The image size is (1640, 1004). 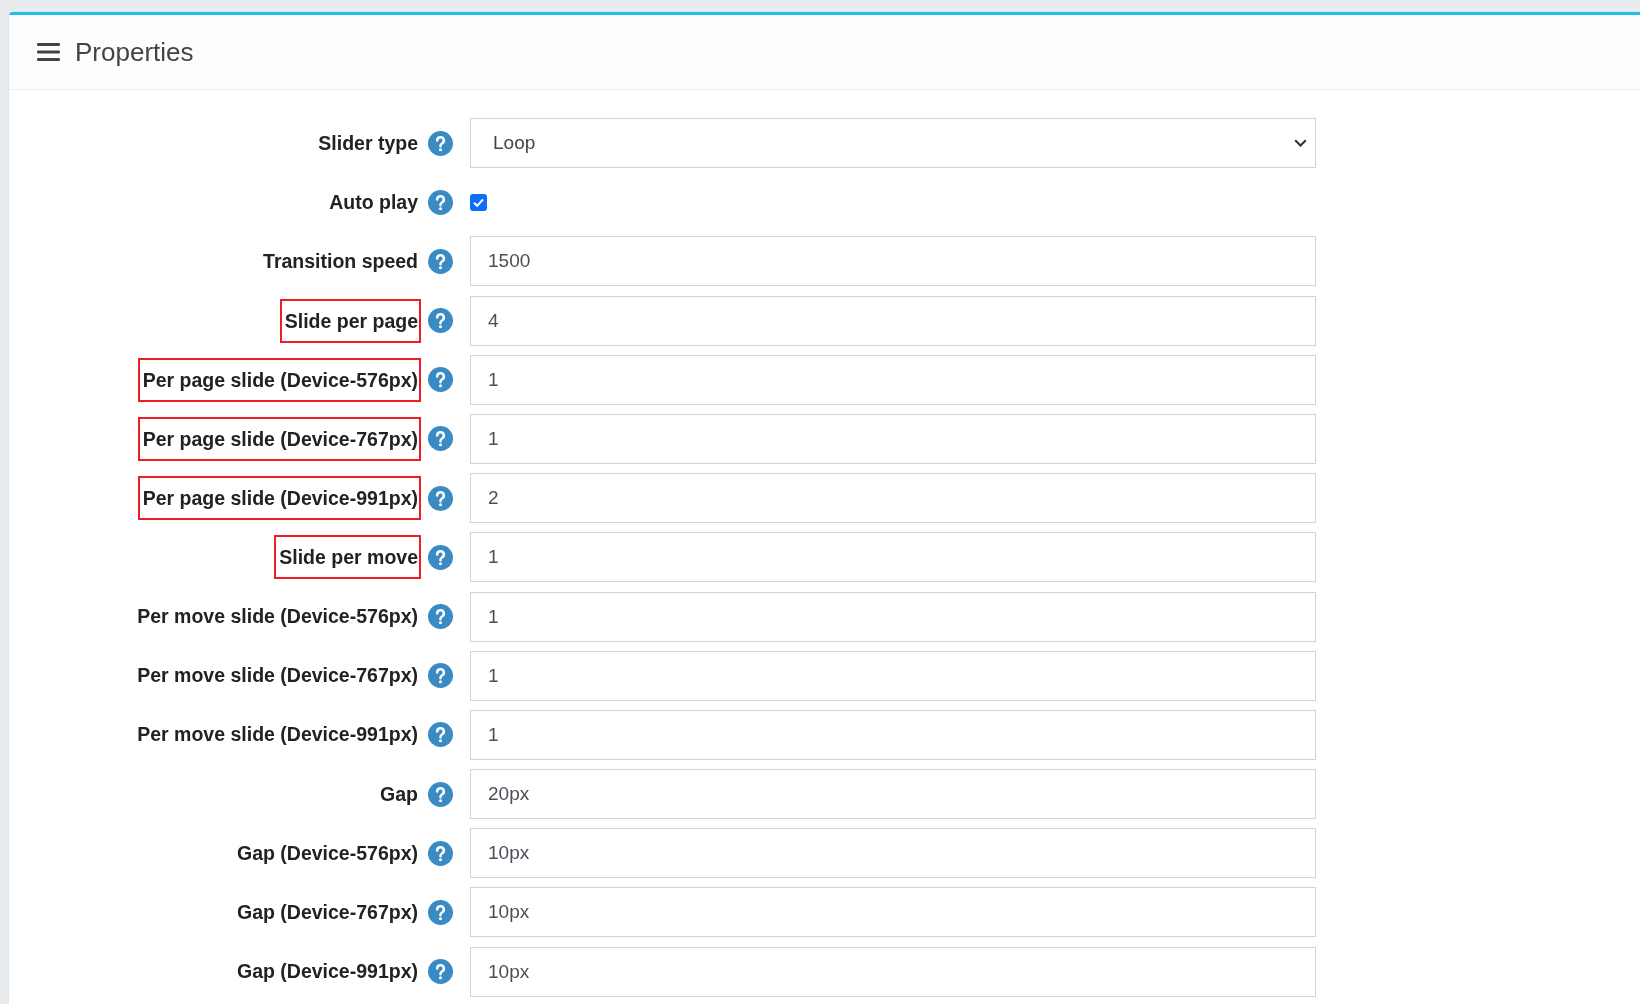 What do you see at coordinates (368, 143) in the screenshot?
I see `field-label: Slider type` at bounding box center [368, 143].